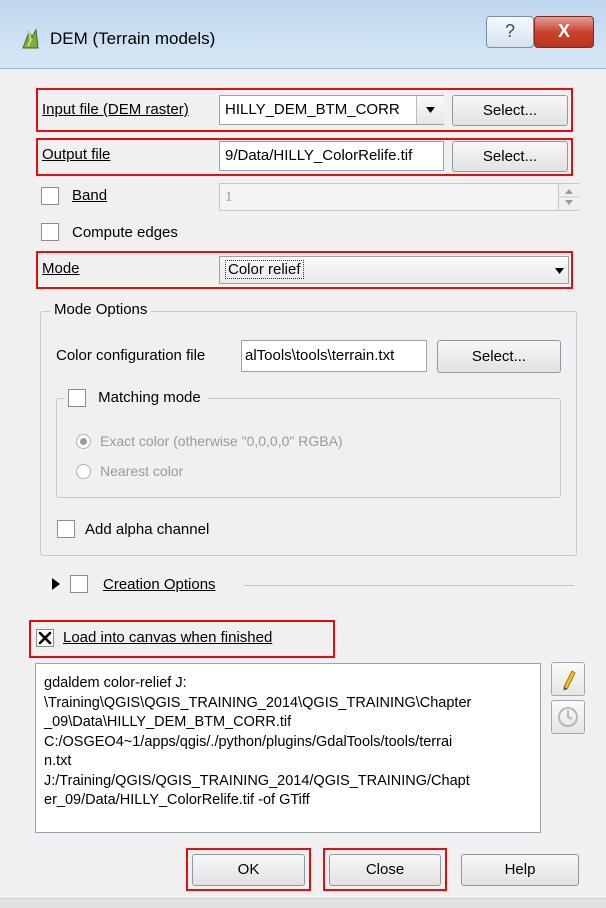  I want to click on mode-combo: Color relief, so click(394, 270).